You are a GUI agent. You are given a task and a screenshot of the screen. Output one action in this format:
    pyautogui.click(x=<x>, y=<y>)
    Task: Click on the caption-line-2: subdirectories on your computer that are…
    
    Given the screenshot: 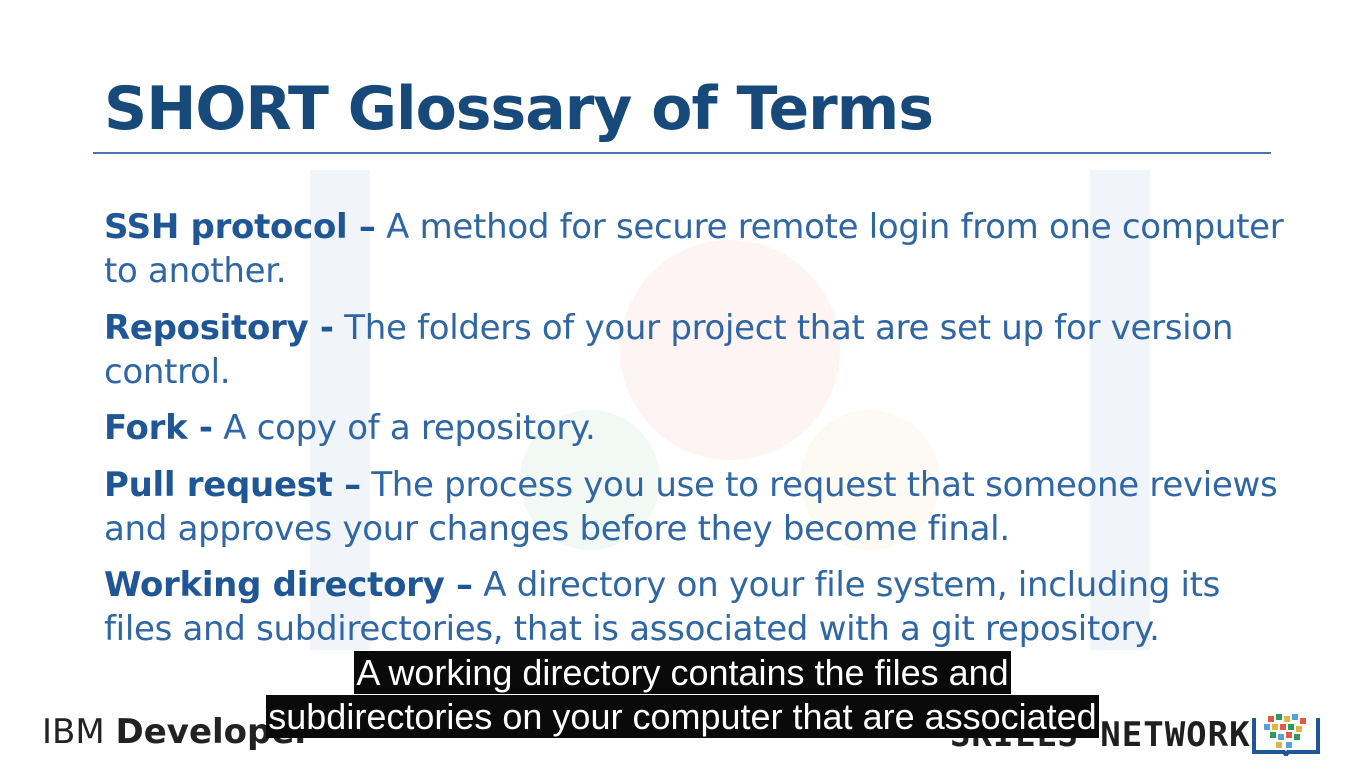 What is the action you would take?
    pyautogui.click(x=682, y=716)
    